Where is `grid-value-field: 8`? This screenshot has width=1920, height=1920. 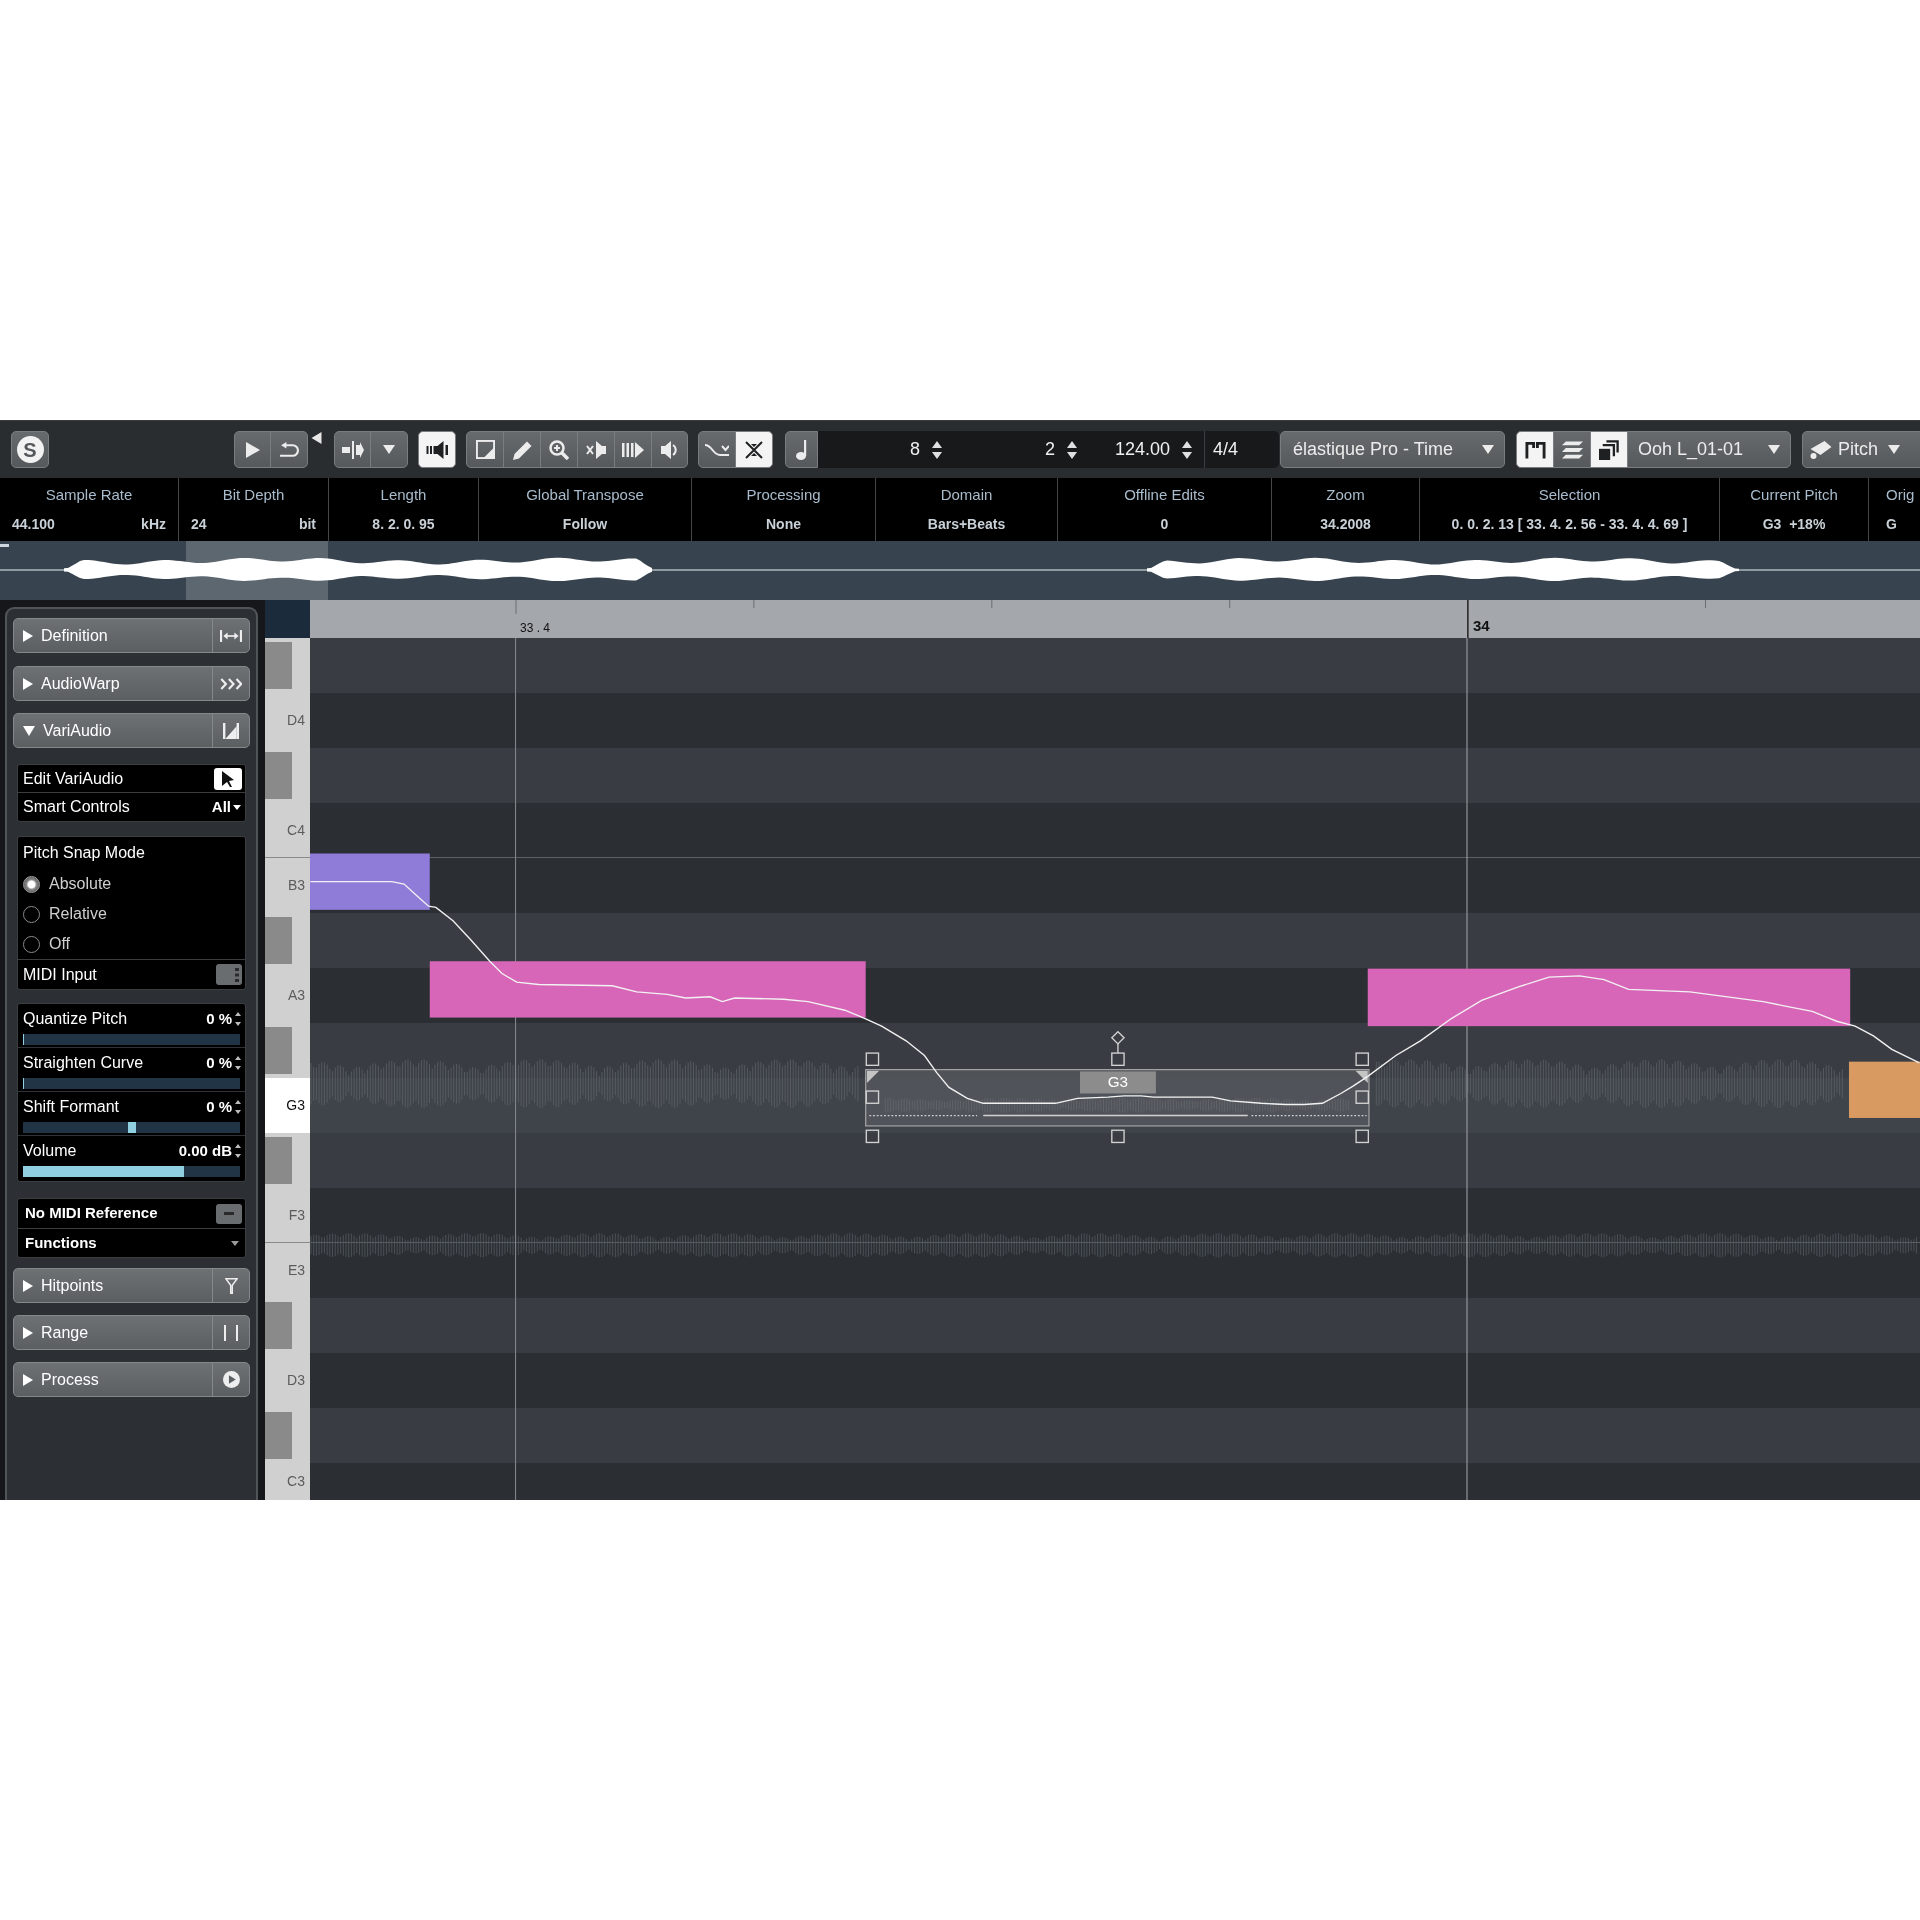 grid-value-field: 8 is located at coordinates (885, 449).